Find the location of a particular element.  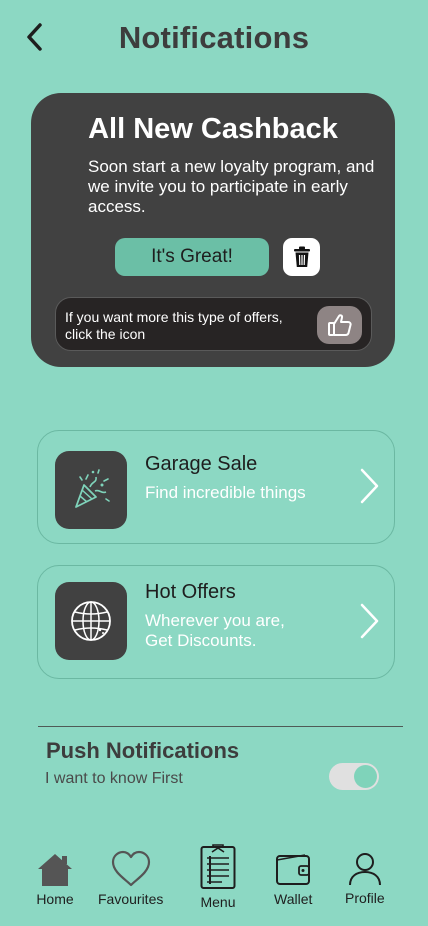

nav-item-profile: Profile is located at coordinates (365, 878).